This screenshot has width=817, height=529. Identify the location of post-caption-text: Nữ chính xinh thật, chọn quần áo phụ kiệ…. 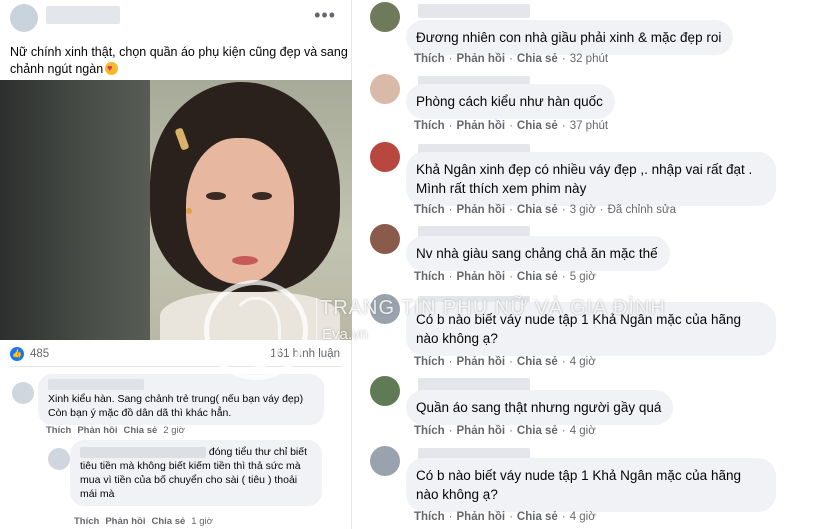
(179, 60).